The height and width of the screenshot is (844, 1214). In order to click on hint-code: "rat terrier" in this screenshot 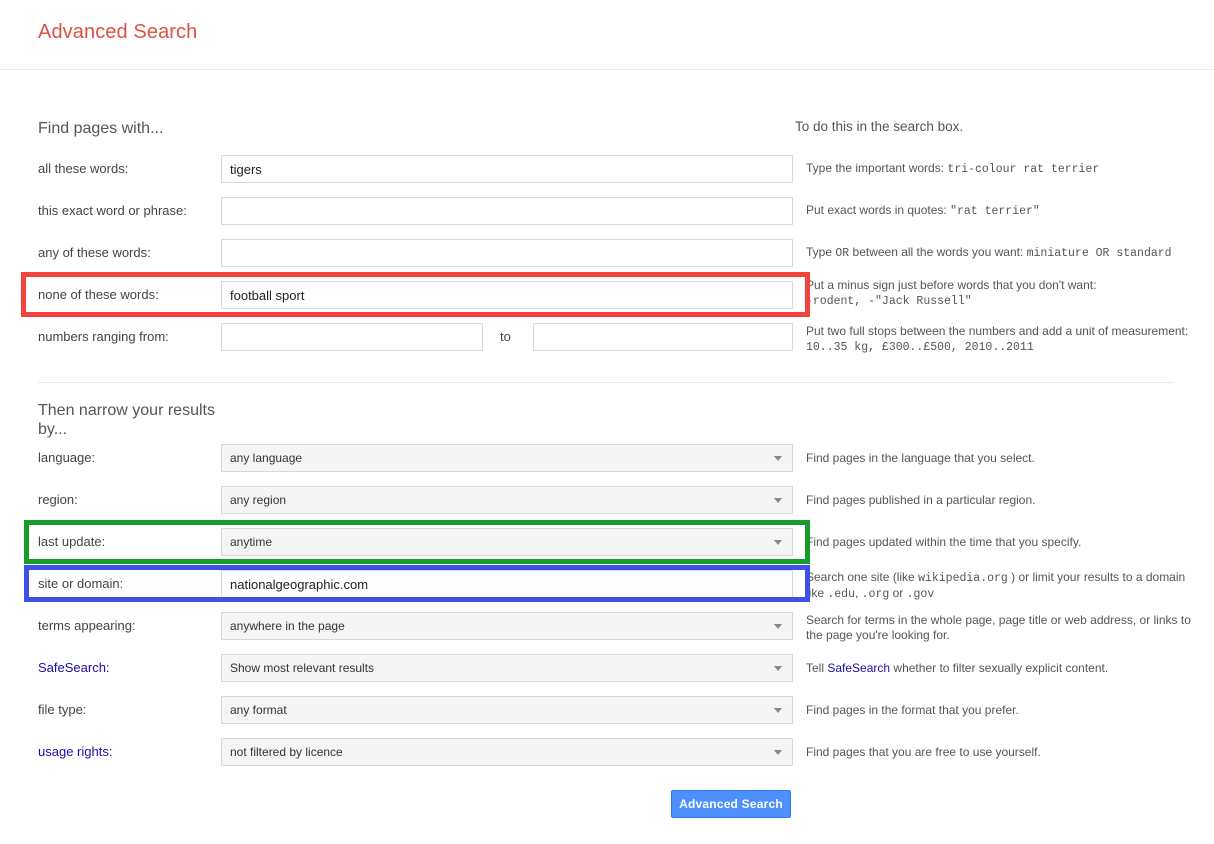, I will do `click(995, 211)`.